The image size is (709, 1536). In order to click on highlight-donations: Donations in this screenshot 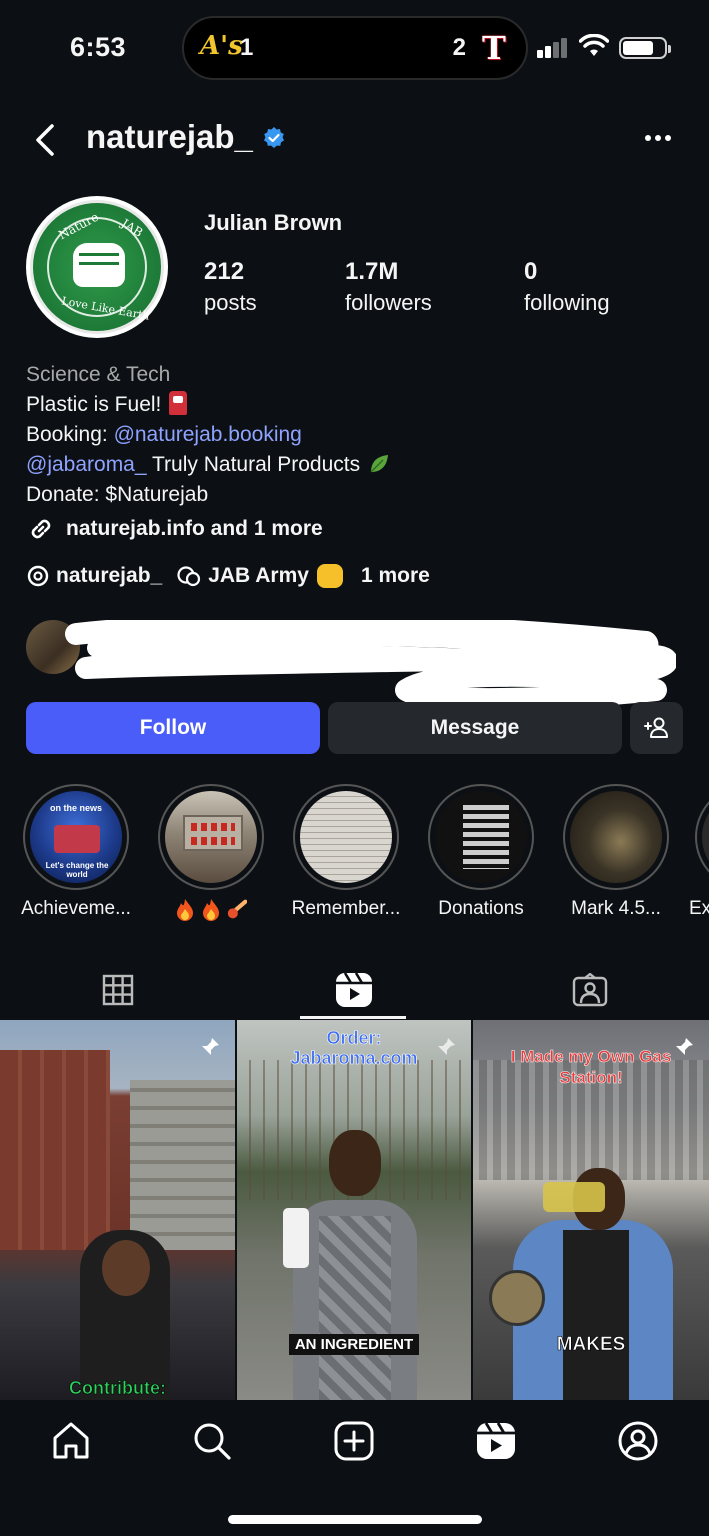, I will do `click(481, 852)`.